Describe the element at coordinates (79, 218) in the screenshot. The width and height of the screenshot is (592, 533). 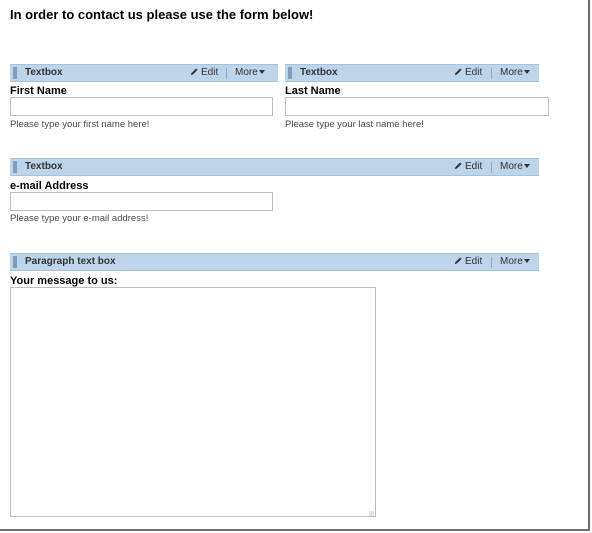
I see `email-help: Please type your e-mail address!` at that location.